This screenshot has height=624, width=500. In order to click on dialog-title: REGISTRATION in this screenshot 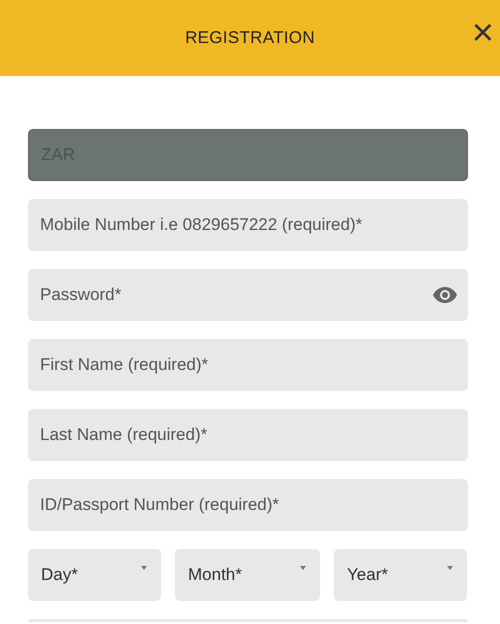, I will do `click(250, 38)`.